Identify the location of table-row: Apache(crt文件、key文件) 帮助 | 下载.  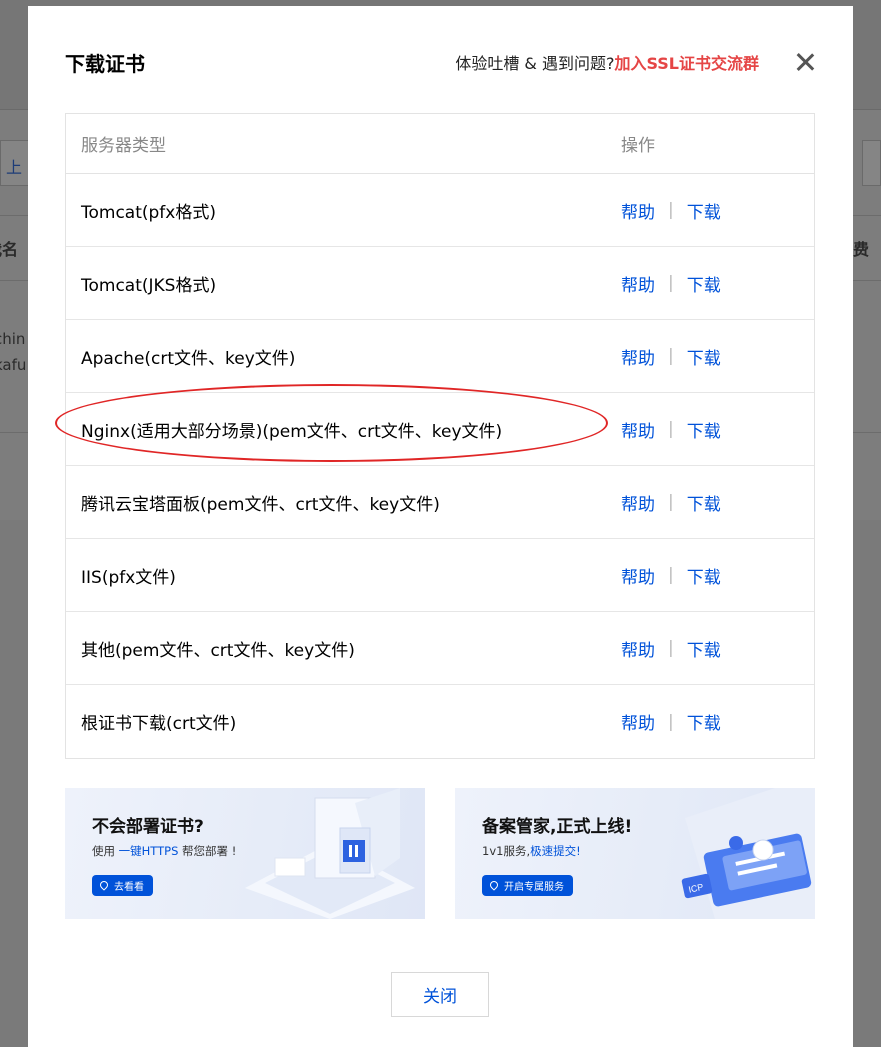
(440, 356).